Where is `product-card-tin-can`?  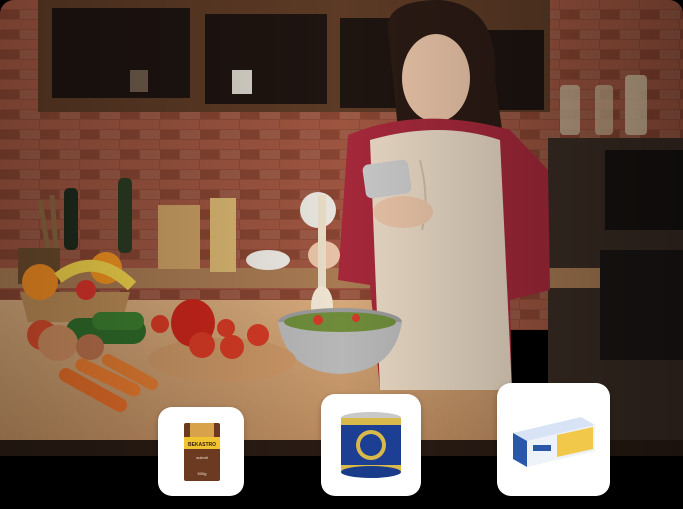 product-card-tin-can is located at coordinates (371, 445).